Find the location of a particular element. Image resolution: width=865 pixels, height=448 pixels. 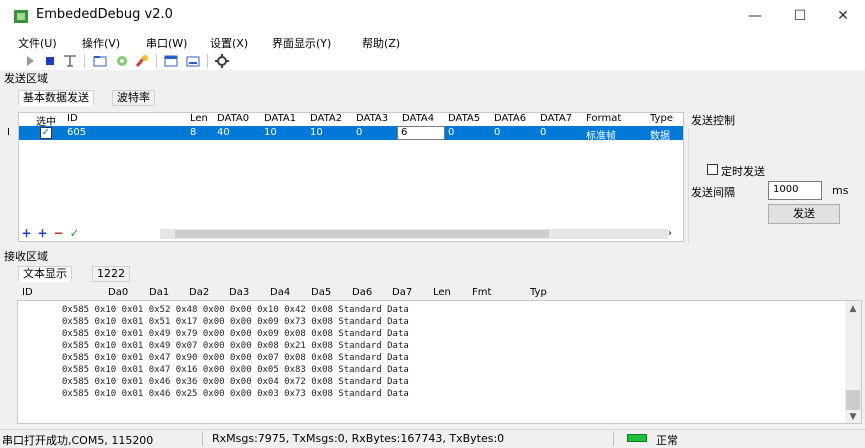

column-header: DATA0 is located at coordinates (233, 118).